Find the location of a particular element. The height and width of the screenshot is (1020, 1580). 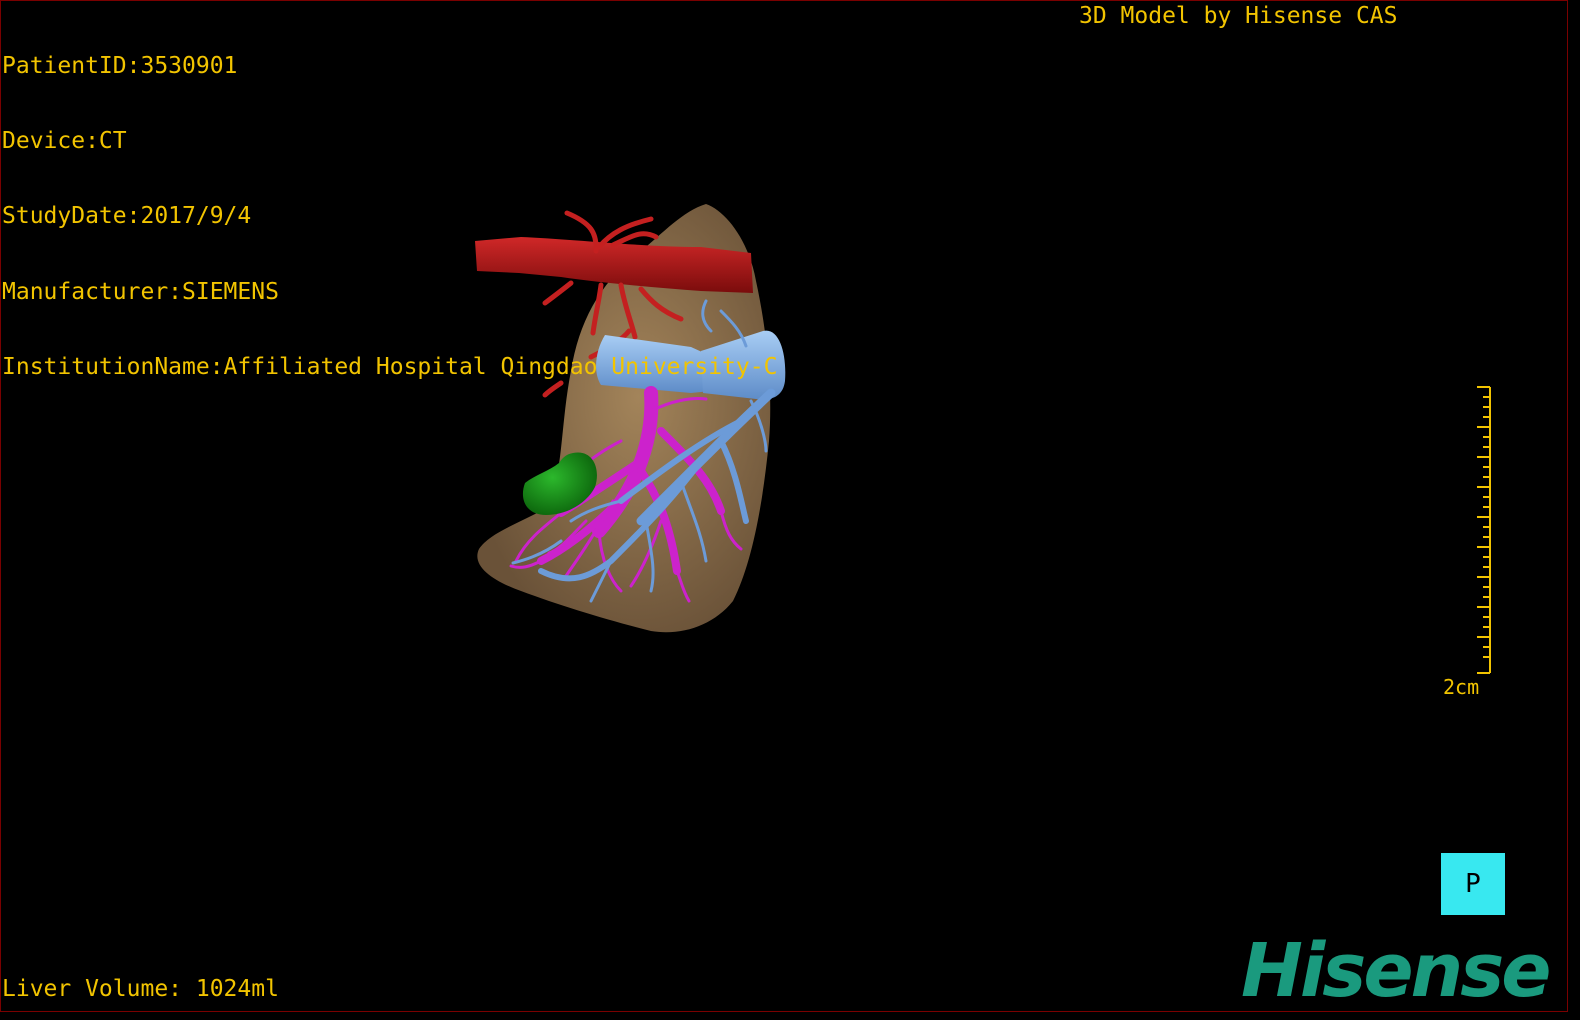

orientation-cube-icon: P is located at coordinates (1473, 884).